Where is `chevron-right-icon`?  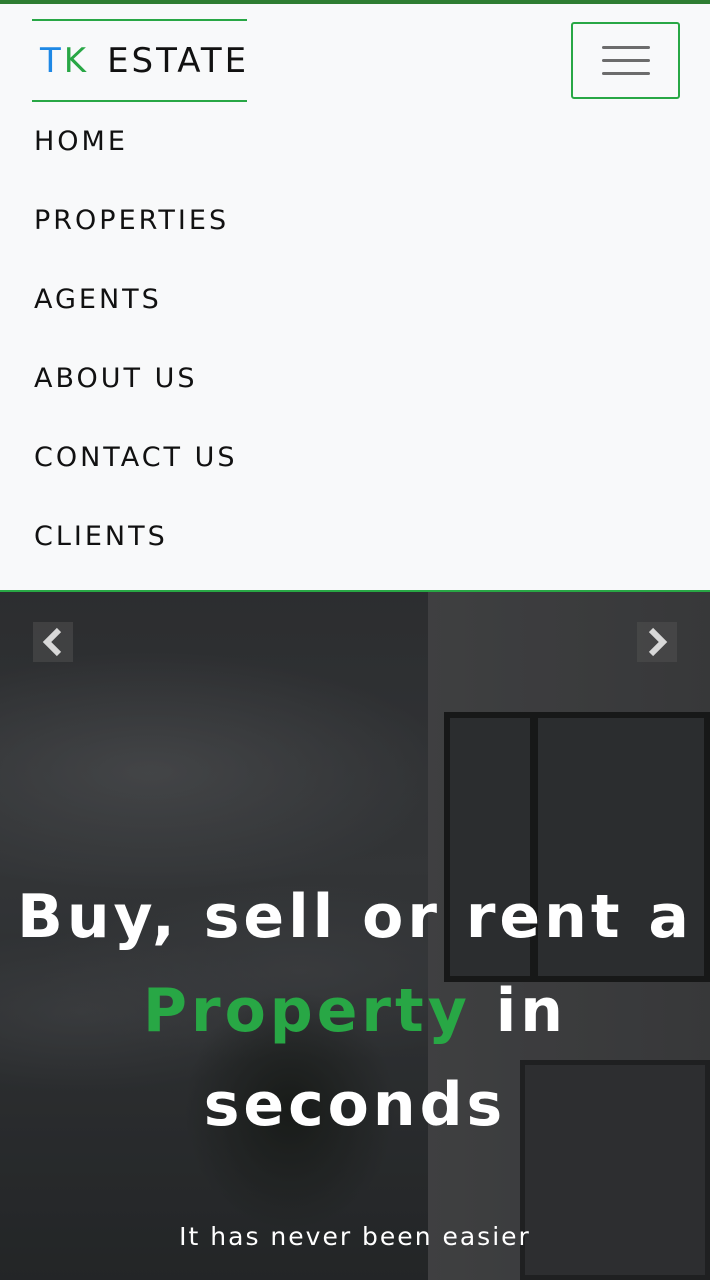
chevron-right-icon is located at coordinates (658, 642).